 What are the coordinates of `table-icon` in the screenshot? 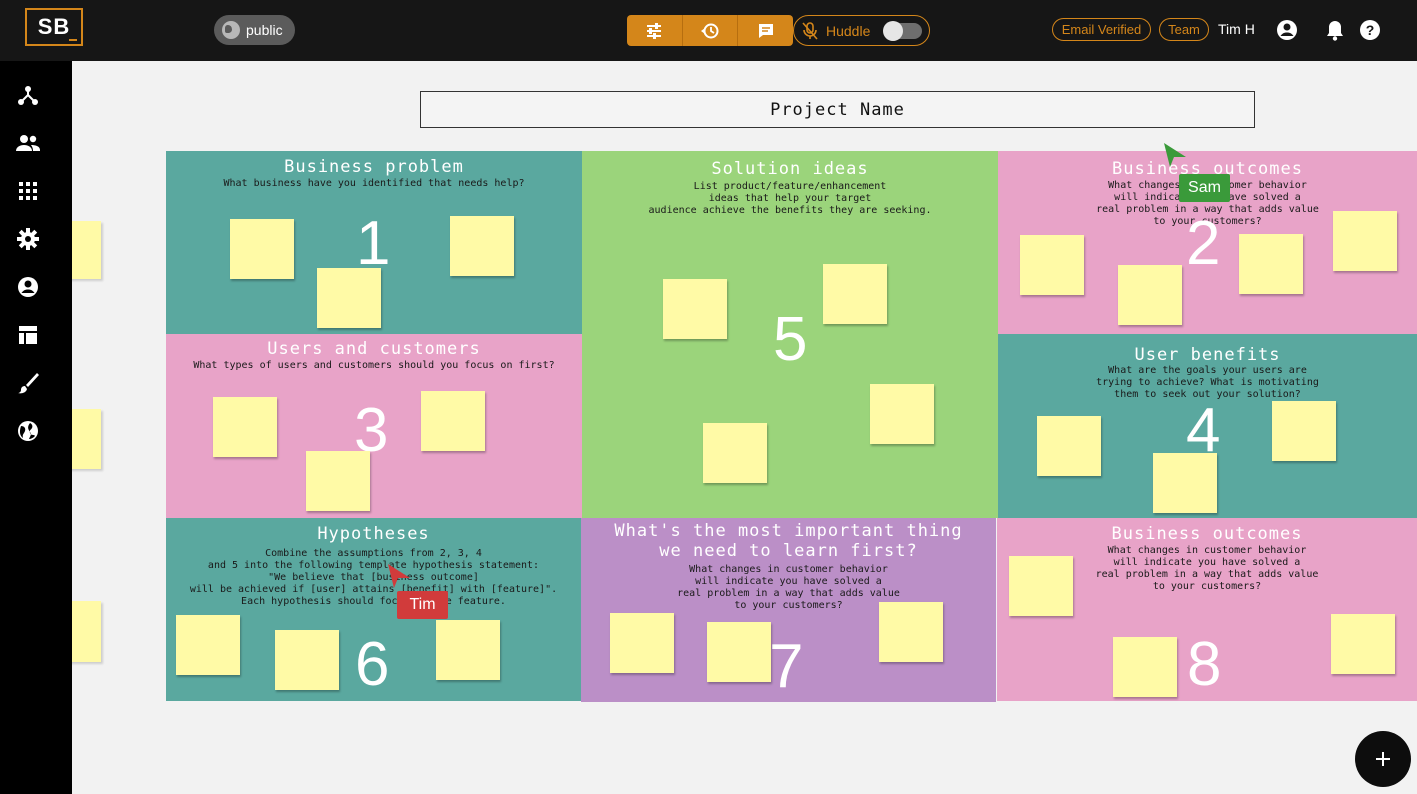 It's located at (28, 335).